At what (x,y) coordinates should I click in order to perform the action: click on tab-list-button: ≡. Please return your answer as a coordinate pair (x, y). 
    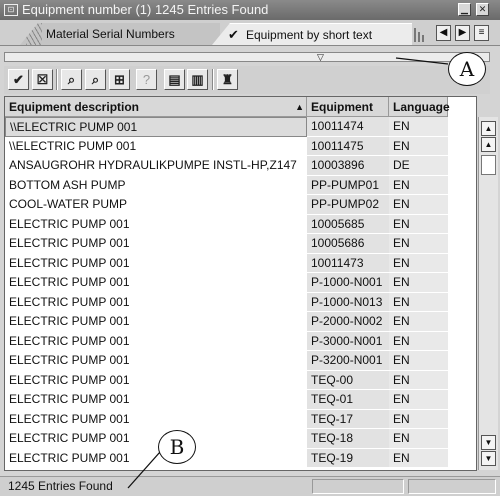
    Looking at the image, I should click on (481, 33).